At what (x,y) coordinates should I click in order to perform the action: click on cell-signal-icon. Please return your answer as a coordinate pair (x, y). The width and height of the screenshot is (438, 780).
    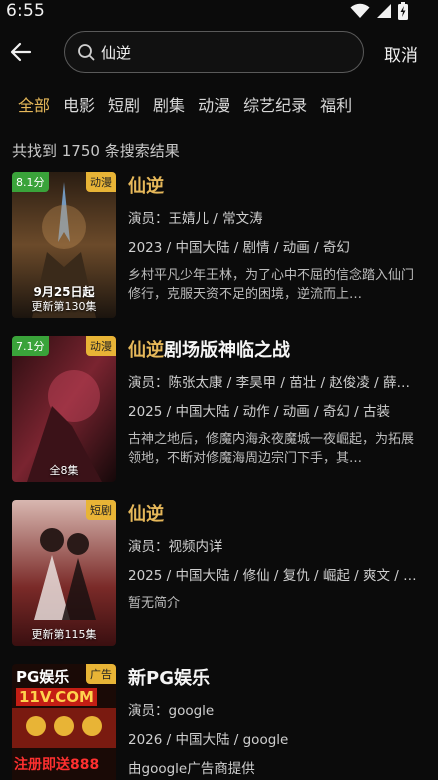
    Looking at the image, I should click on (384, 11).